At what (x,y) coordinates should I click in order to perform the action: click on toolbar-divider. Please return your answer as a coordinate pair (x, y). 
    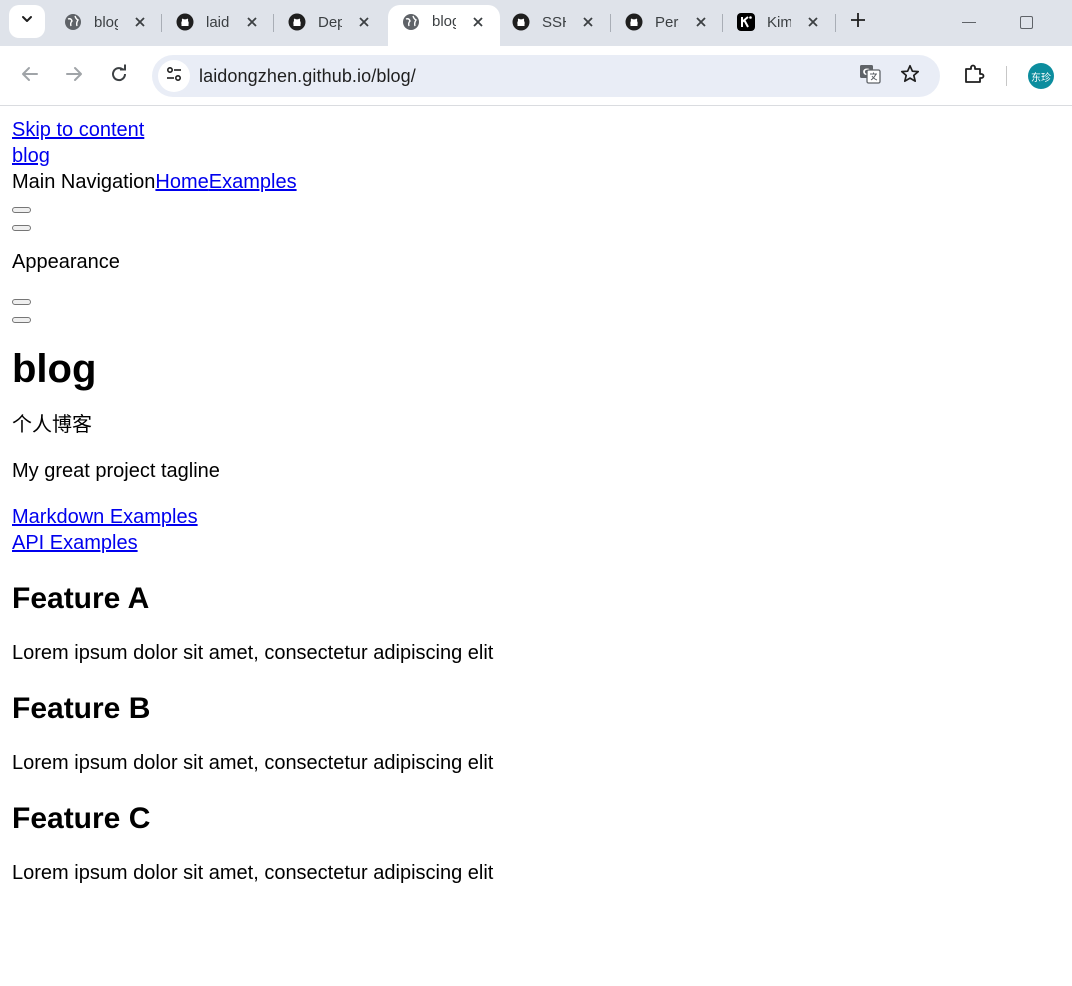
    Looking at the image, I should click on (1006, 76).